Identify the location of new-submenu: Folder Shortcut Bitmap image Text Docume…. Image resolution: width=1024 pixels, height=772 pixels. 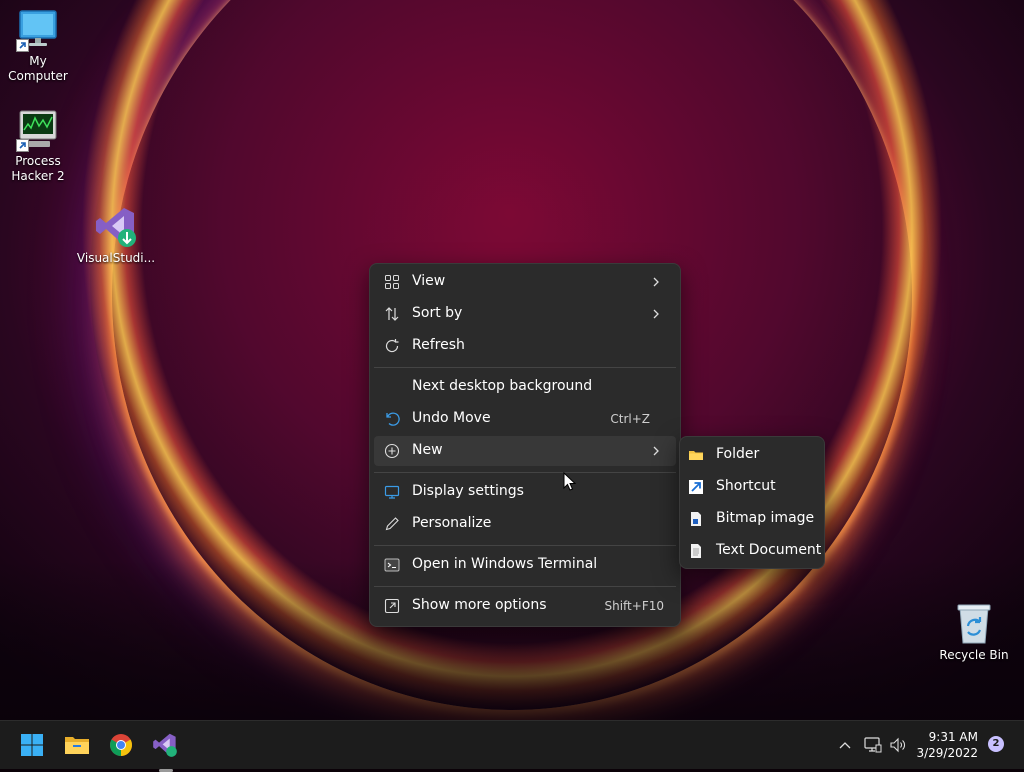
(752, 502).